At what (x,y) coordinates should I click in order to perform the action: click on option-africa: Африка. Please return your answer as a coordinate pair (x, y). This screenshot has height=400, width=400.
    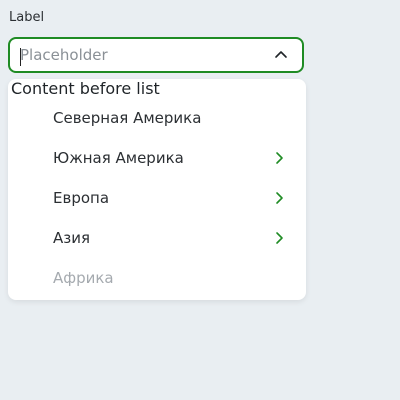
    Looking at the image, I should click on (157, 278).